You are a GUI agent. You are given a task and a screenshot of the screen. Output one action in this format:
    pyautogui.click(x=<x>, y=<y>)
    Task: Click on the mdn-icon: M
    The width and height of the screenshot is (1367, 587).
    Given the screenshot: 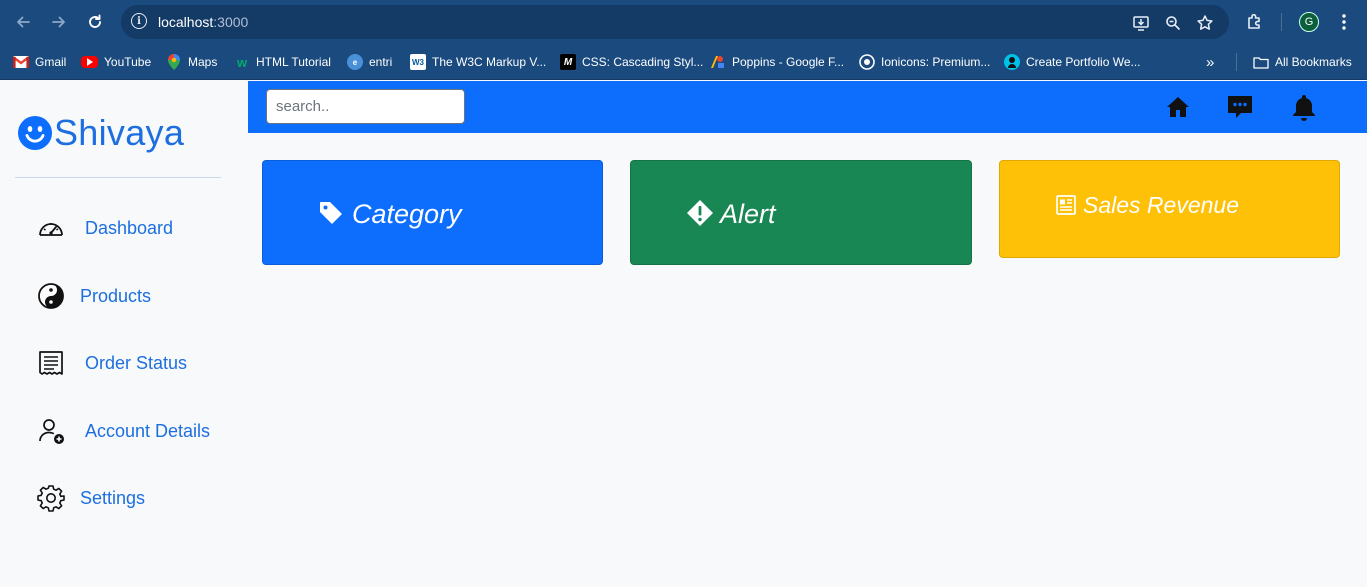 What is the action you would take?
    pyautogui.click(x=568, y=62)
    